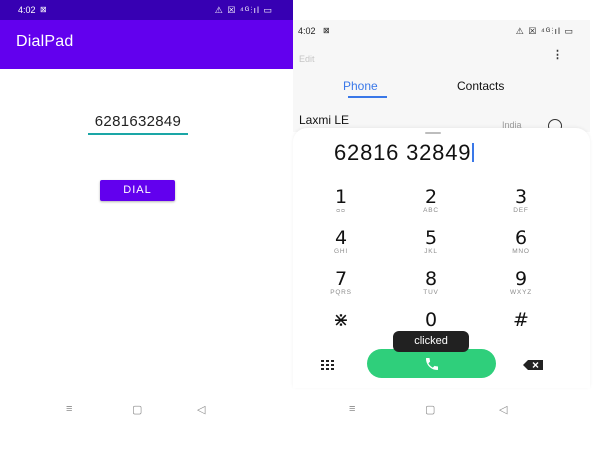  What do you see at coordinates (307, 59) in the screenshot?
I see `edit-button: Edit` at bounding box center [307, 59].